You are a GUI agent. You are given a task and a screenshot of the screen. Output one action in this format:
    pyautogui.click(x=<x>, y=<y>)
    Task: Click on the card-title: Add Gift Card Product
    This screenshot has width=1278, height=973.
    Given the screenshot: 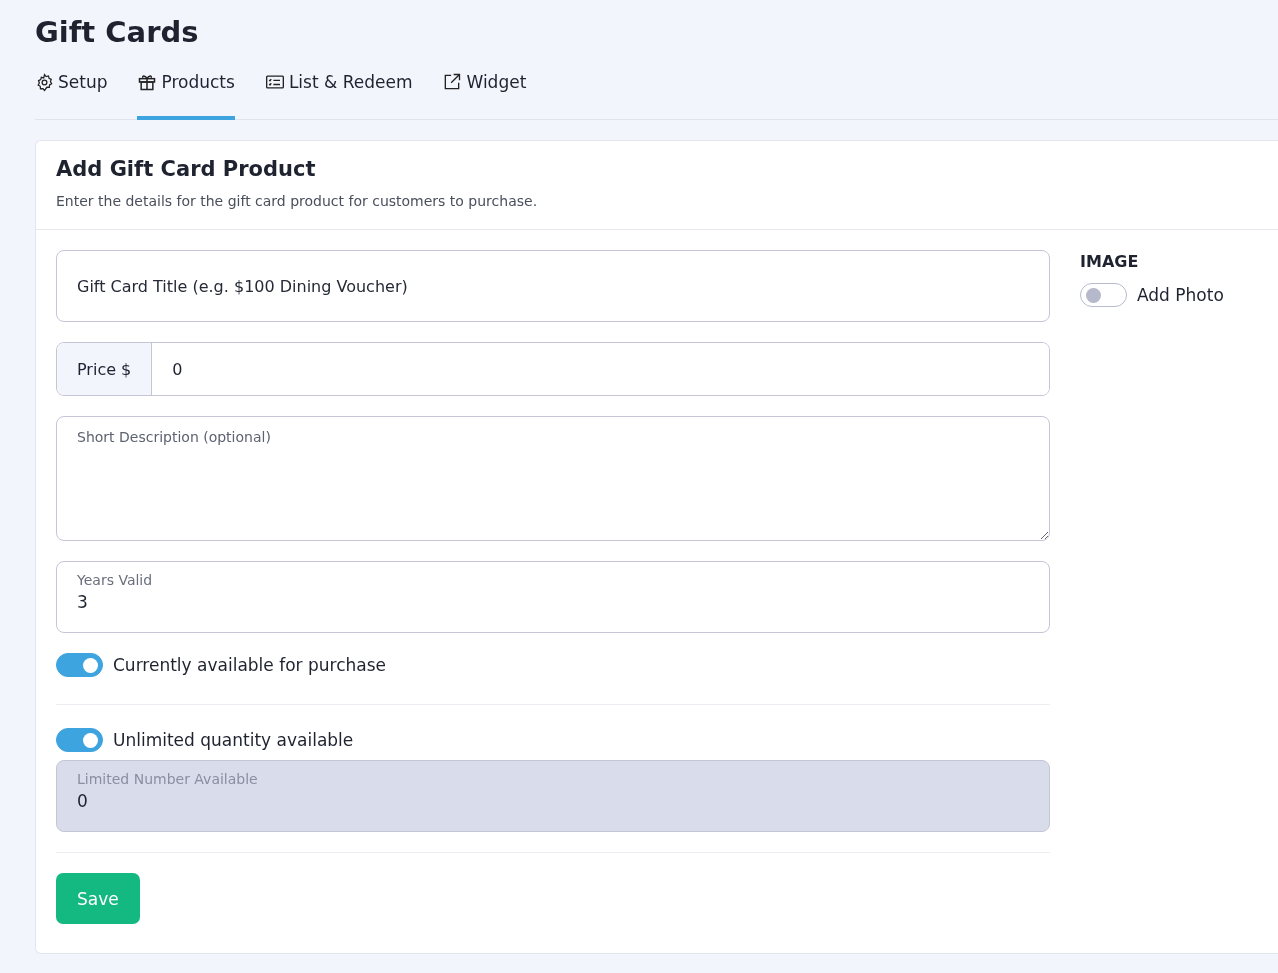 What is the action you would take?
    pyautogui.click(x=186, y=169)
    